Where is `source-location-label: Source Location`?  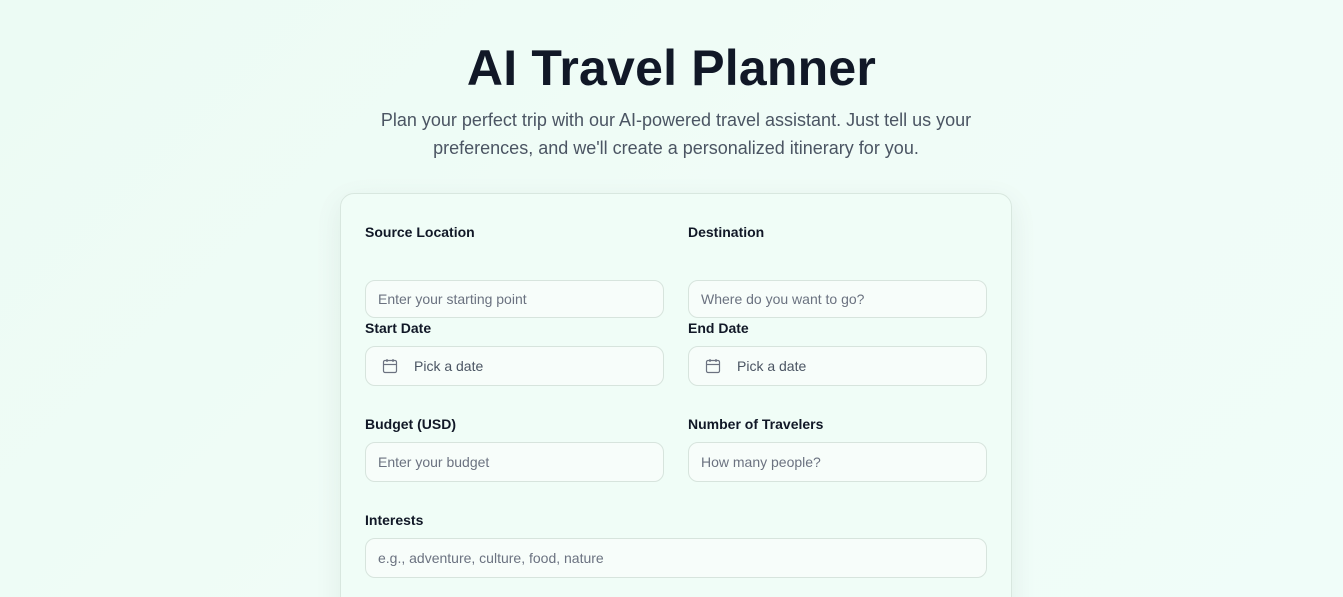
source-location-label: Source Location is located at coordinates (420, 232).